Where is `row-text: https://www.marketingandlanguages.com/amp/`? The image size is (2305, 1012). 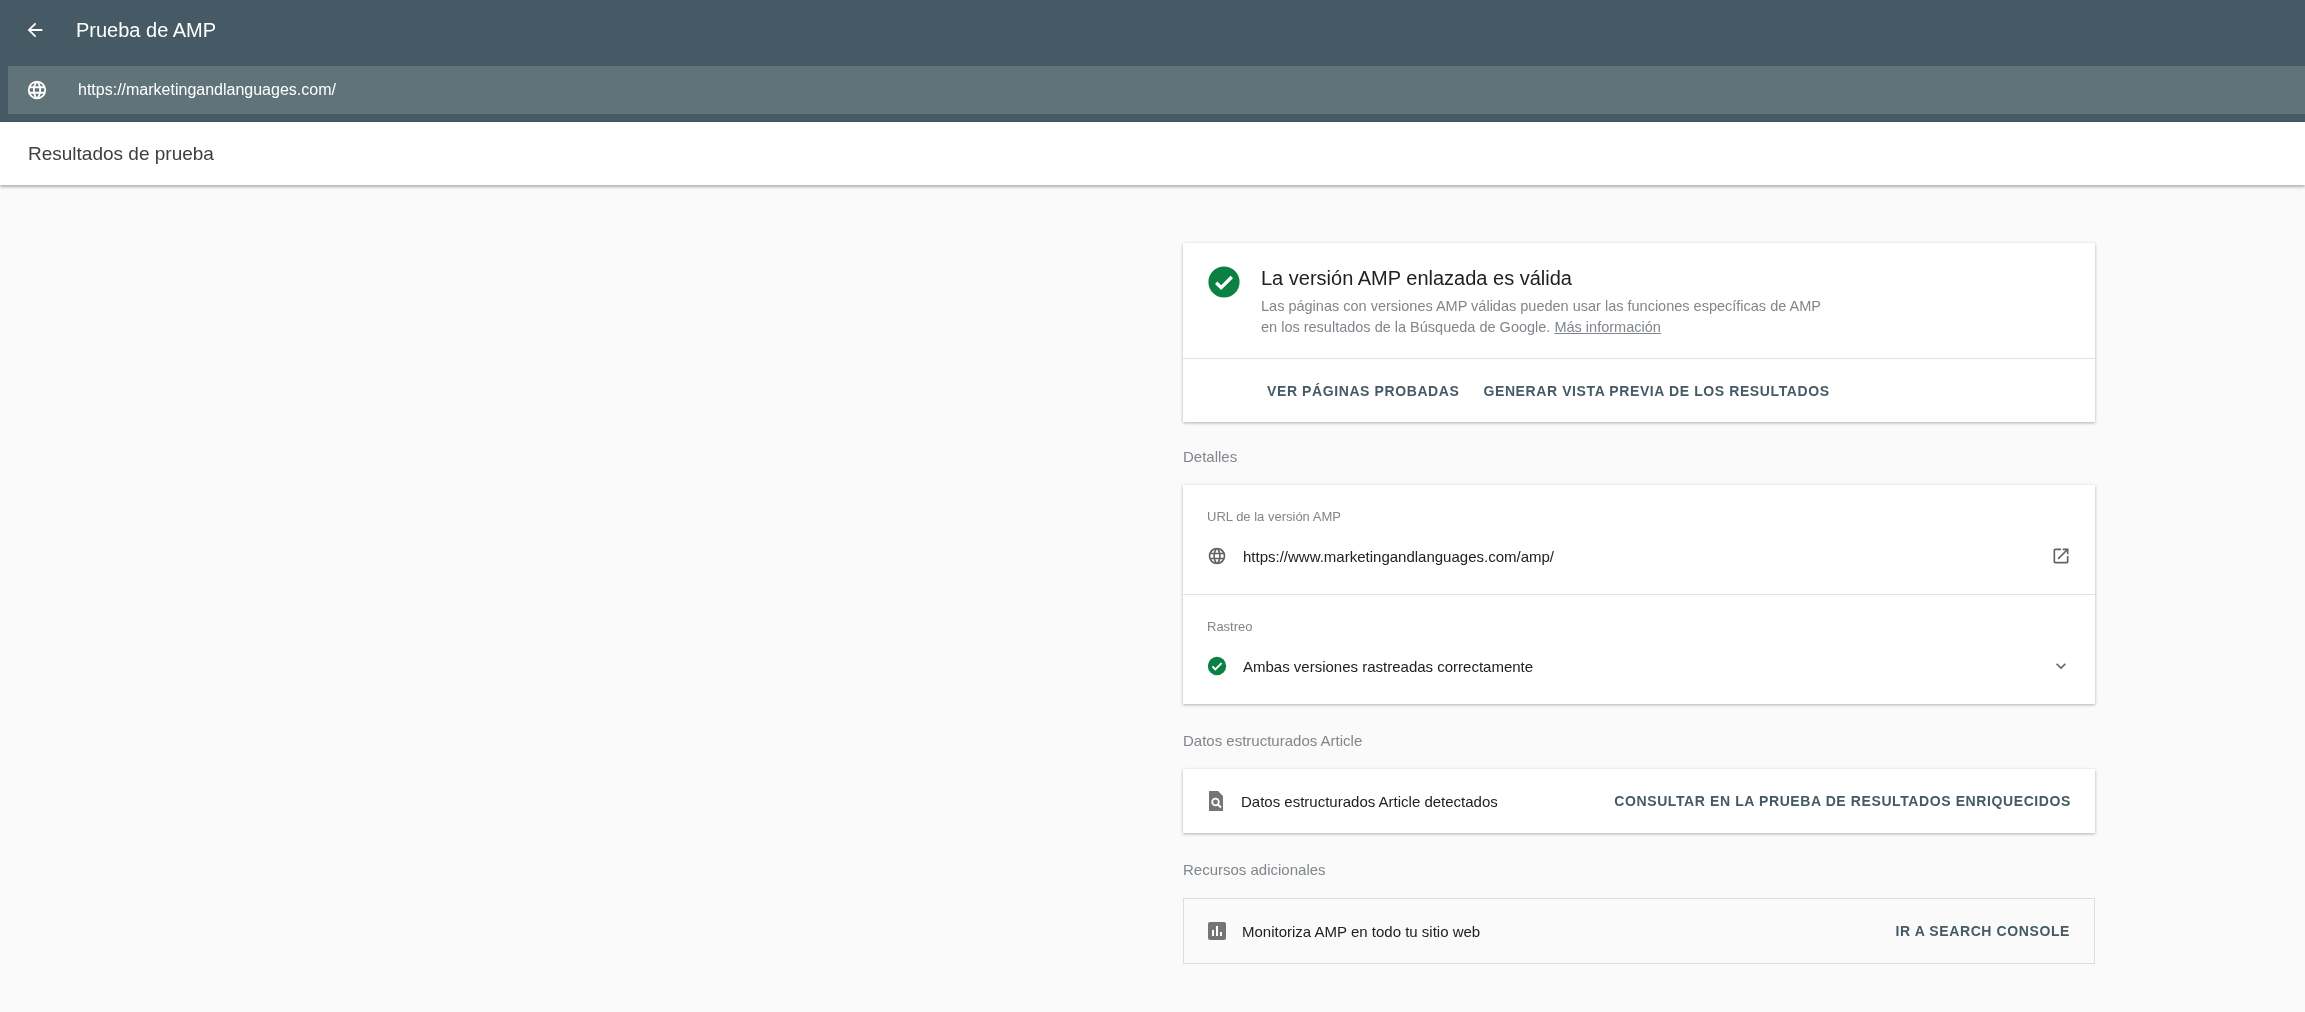 row-text: https://www.marketingandlanguages.com/amp/ is located at coordinates (1399, 556).